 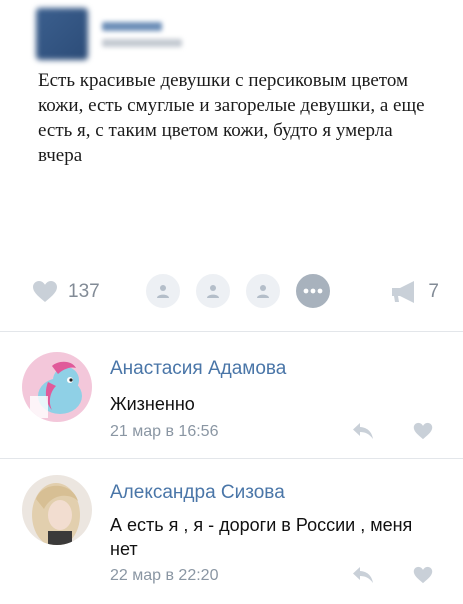 What do you see at coordinates (66, 291) in the screenshot?
I see `like-button: 137` at bounding box center [66, 291].